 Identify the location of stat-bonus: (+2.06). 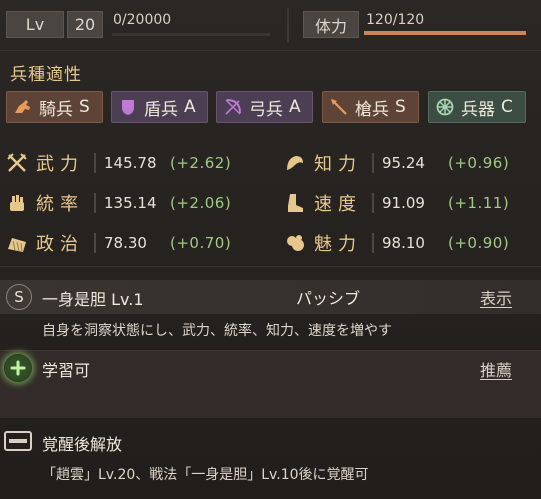
(201, 203).